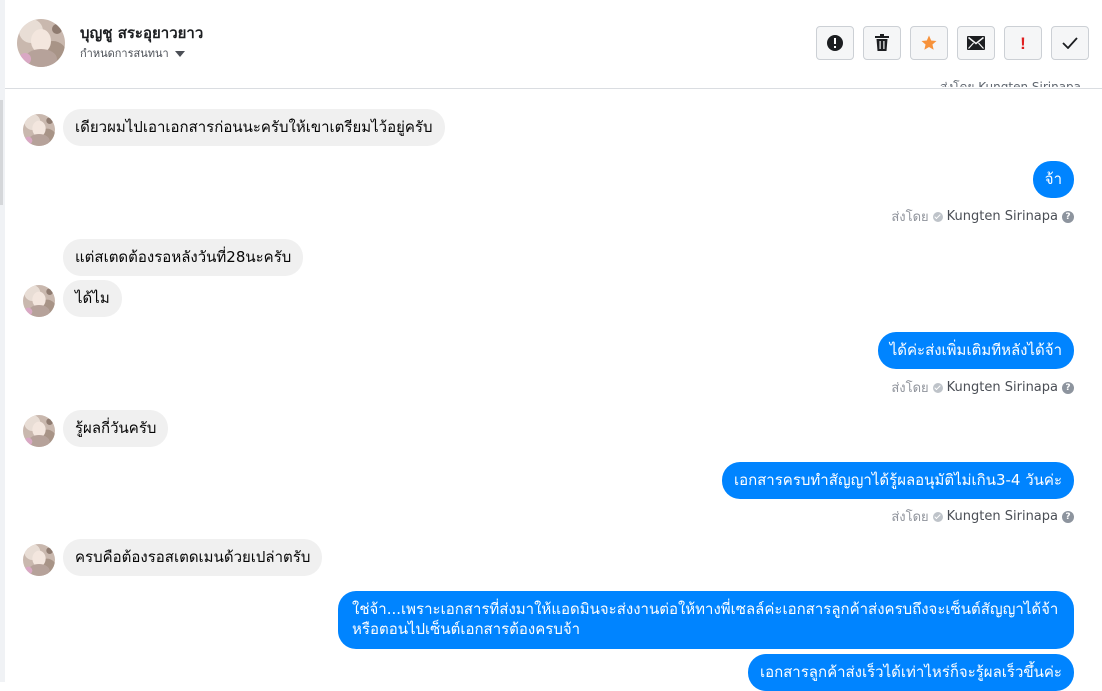 Image resolution: width=1102 pixels, height=691 pixels. What do you see at coordinates (1053, 179) in the screenshot?
I see `message-bubble-outgoing: จ้า` at bounding box center [1053, 179].